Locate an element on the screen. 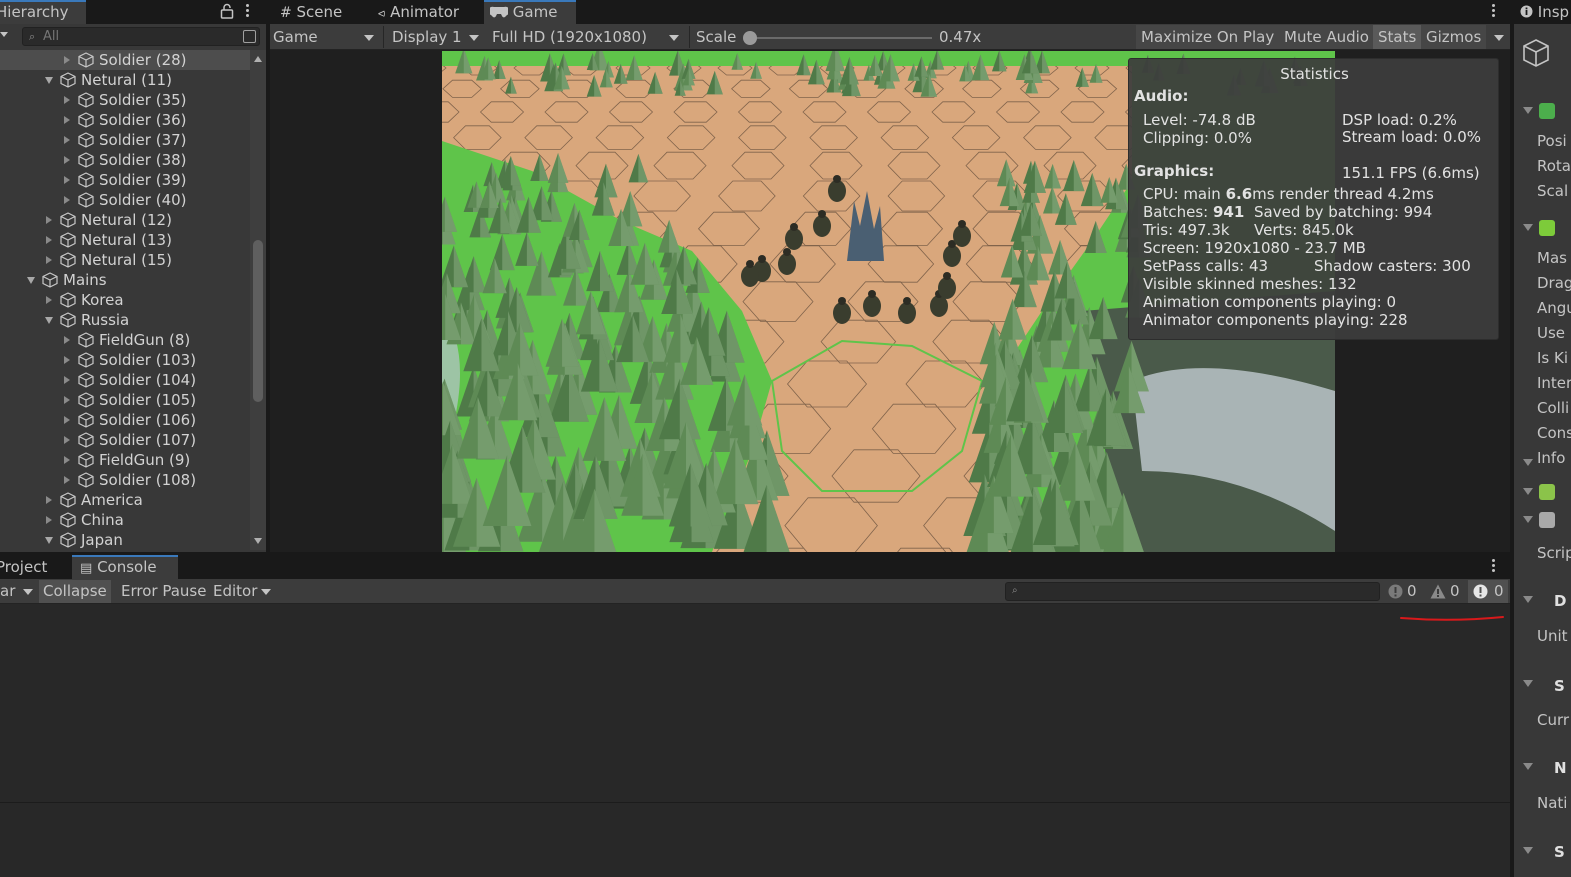 This screenshot has width=1571, height=877. scale-slider-handle is located at coordinates (750, 38).